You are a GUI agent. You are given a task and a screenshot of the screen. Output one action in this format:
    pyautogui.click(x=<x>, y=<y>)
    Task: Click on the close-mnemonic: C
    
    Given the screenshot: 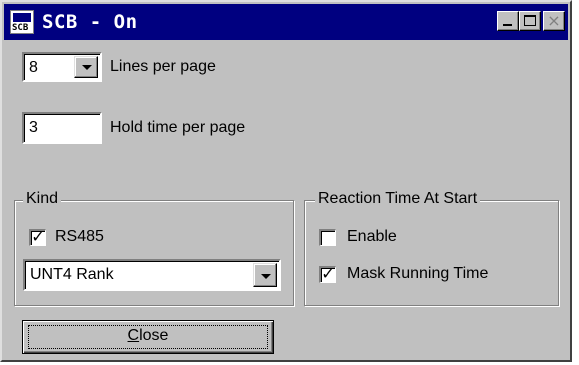 What is the action you would take?
    pyautogui.click(x=133, y=335)
    